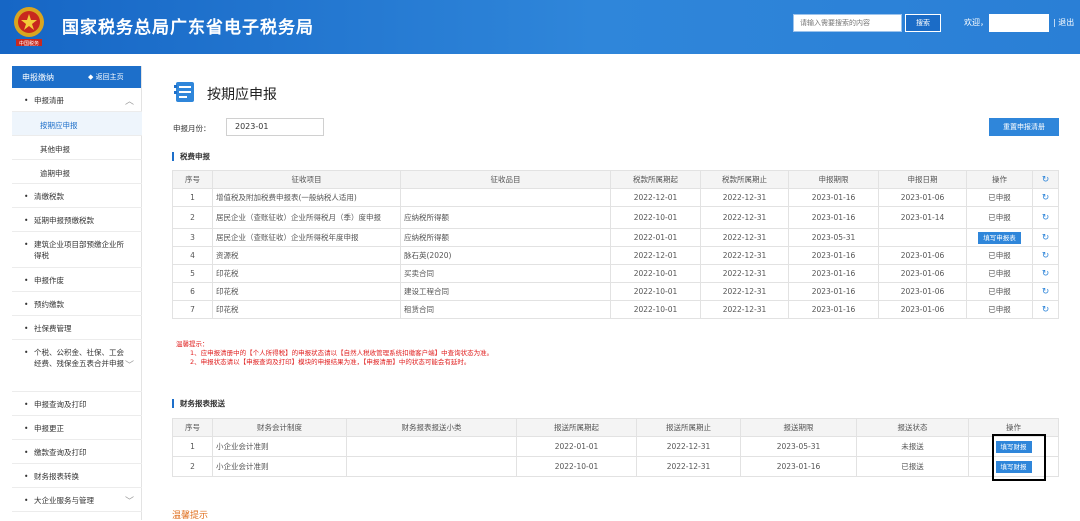 This screenshot has height=521, width=1080. I want to click on search-input, so click(847, 23).